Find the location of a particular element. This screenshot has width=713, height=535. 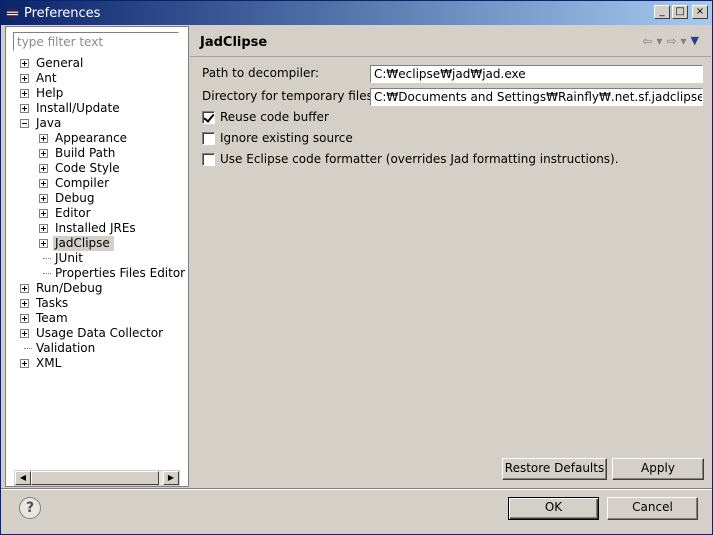

horizontal-scrollbar: ◀ ▶ is located at coordinates (97, 478).